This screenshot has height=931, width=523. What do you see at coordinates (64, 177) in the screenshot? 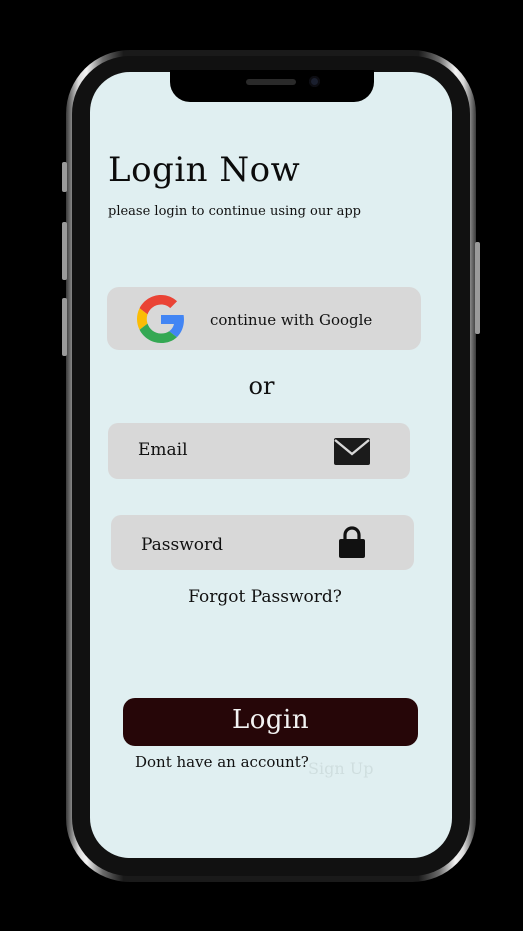
I see `silent-switch` at bounding box center [64, 177].